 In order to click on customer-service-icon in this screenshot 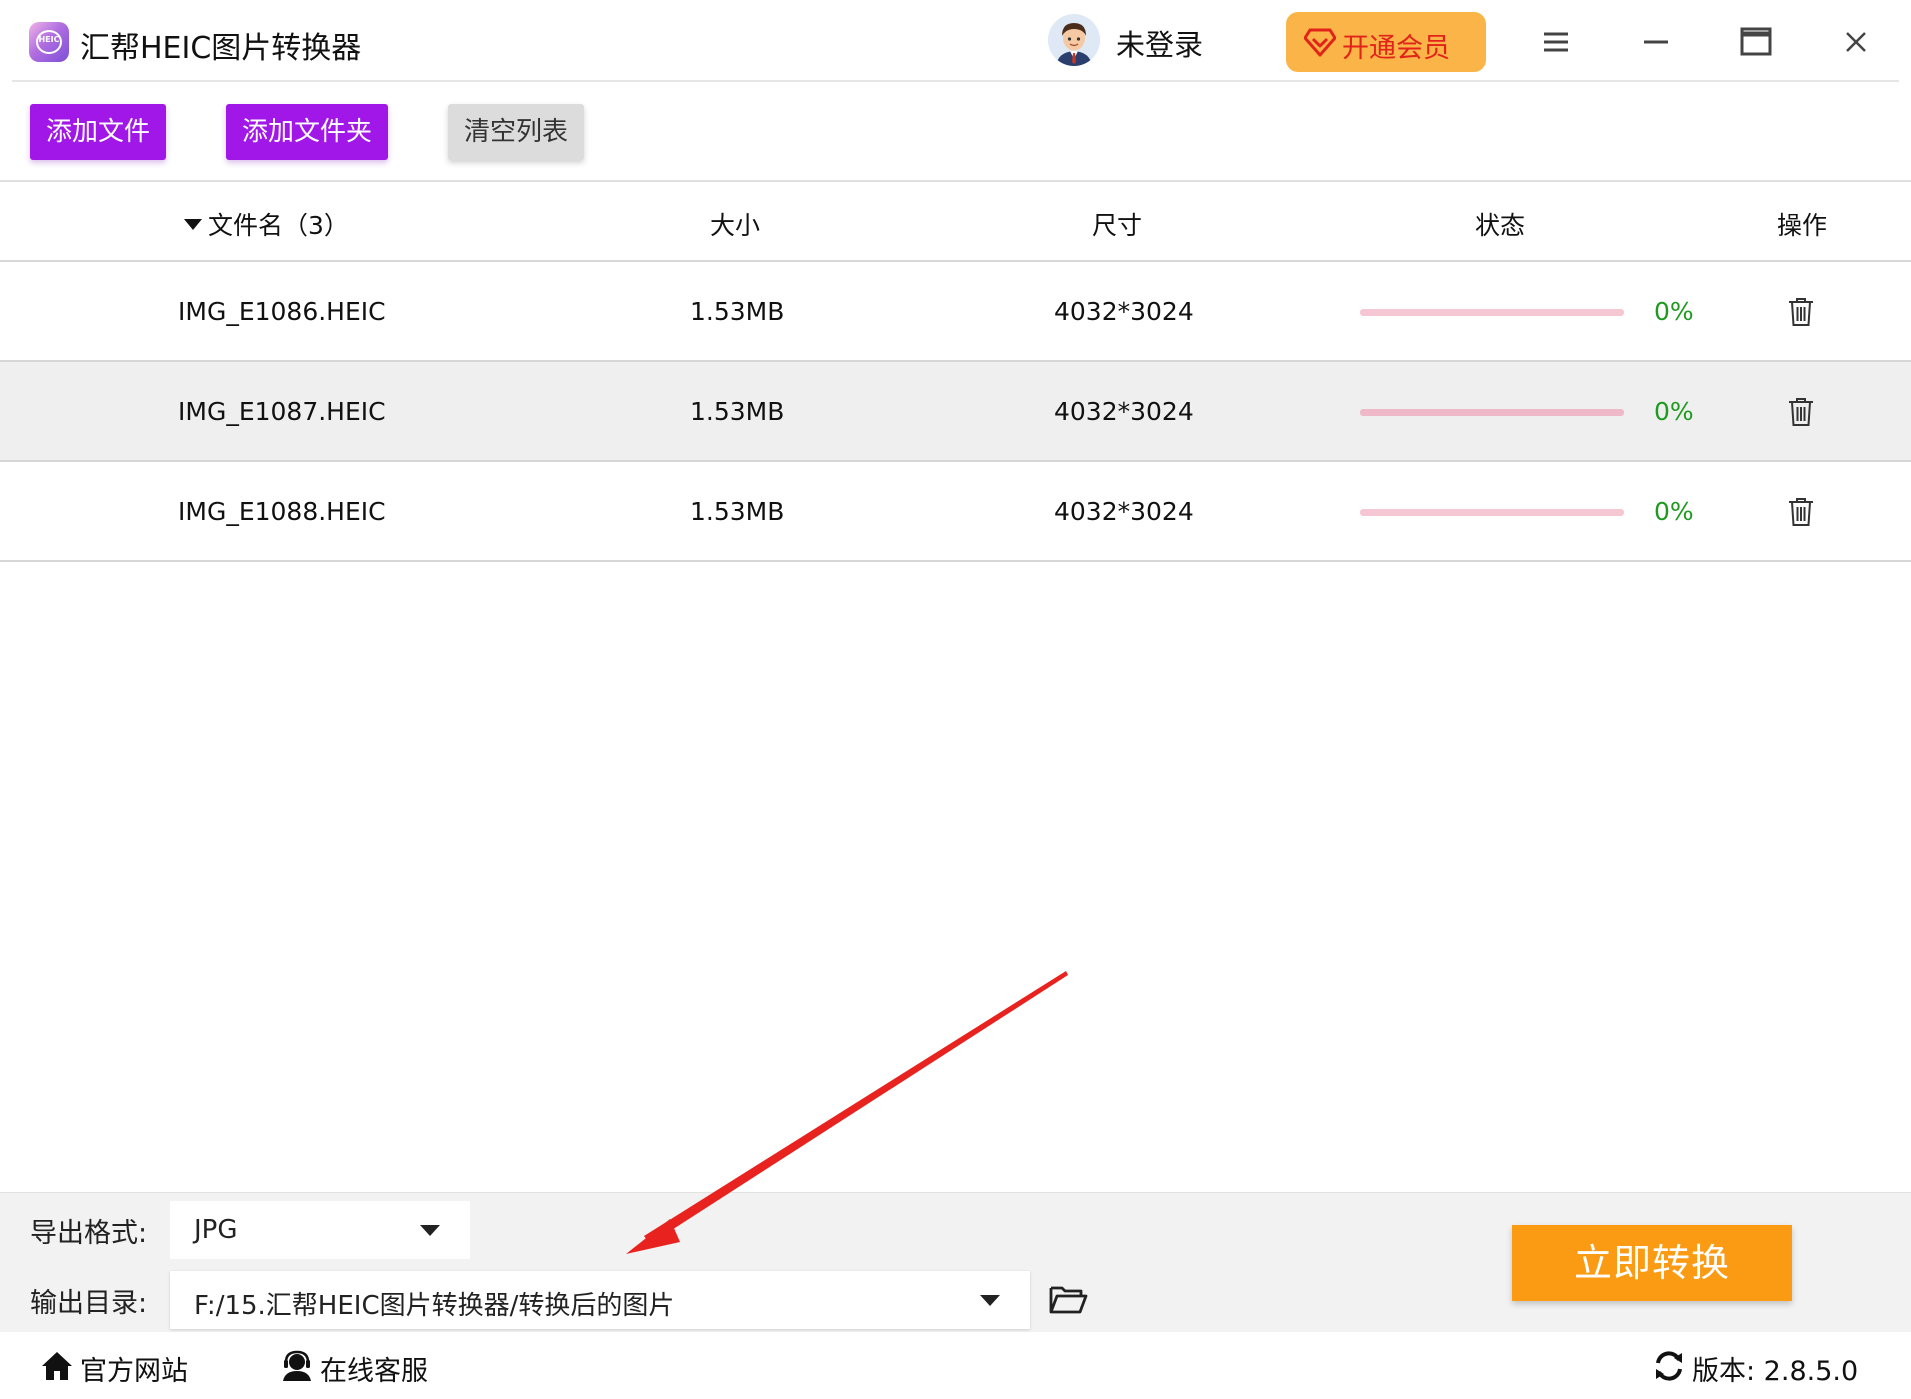, I will do `click(297, 1365)`.